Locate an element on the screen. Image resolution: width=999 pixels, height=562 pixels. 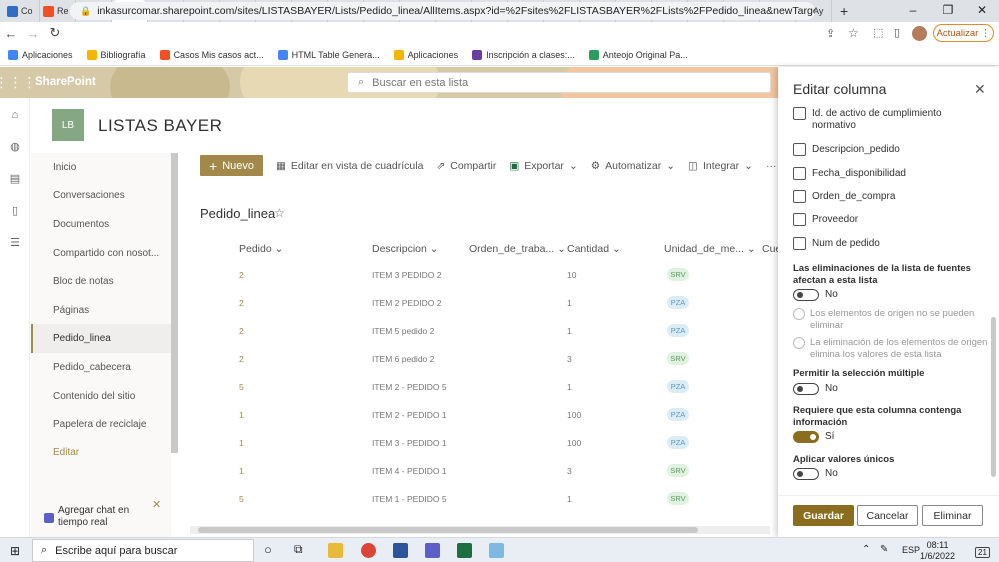
extensions-icon: ⬚ is located at coordinates (878, 32).